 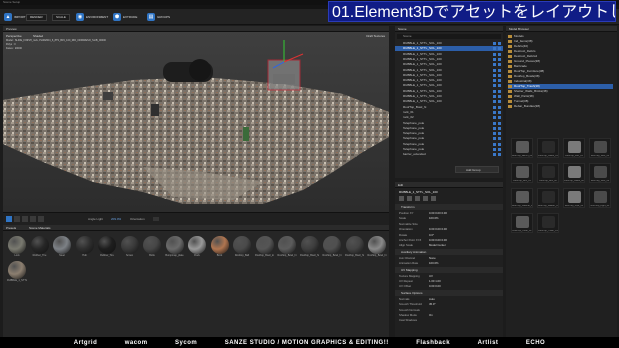 I want to click on property-row: Smooth Threshold 45.0°, so click(x=449, y=304).